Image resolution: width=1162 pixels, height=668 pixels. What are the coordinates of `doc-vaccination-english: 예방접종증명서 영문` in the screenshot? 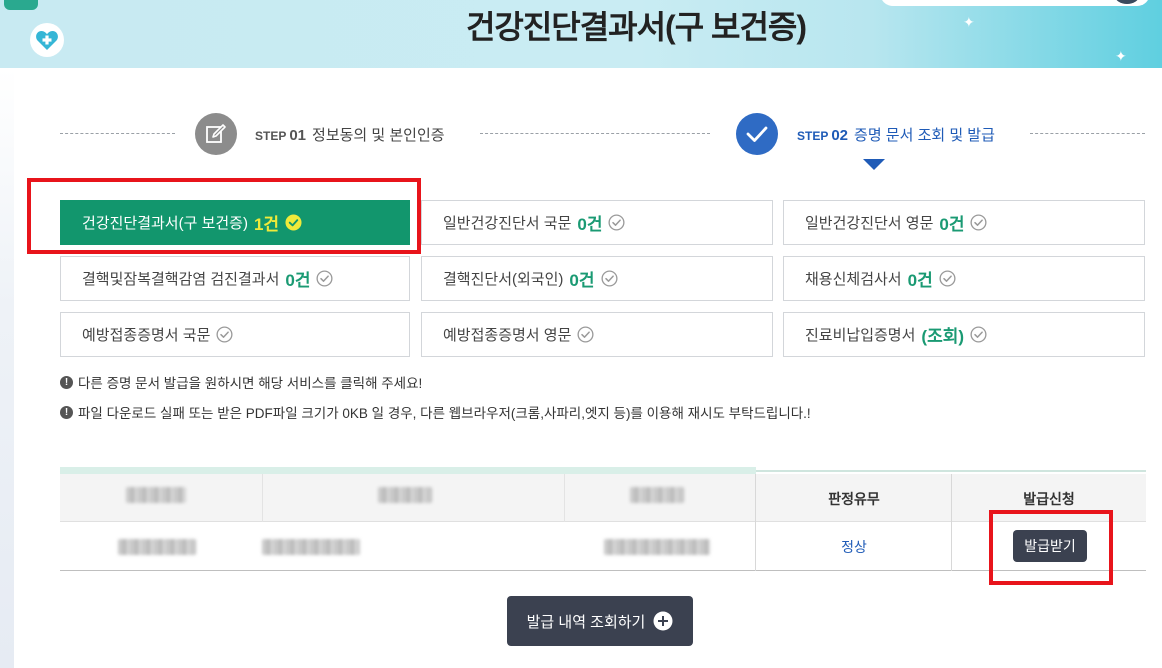 It's located at (597, 334).